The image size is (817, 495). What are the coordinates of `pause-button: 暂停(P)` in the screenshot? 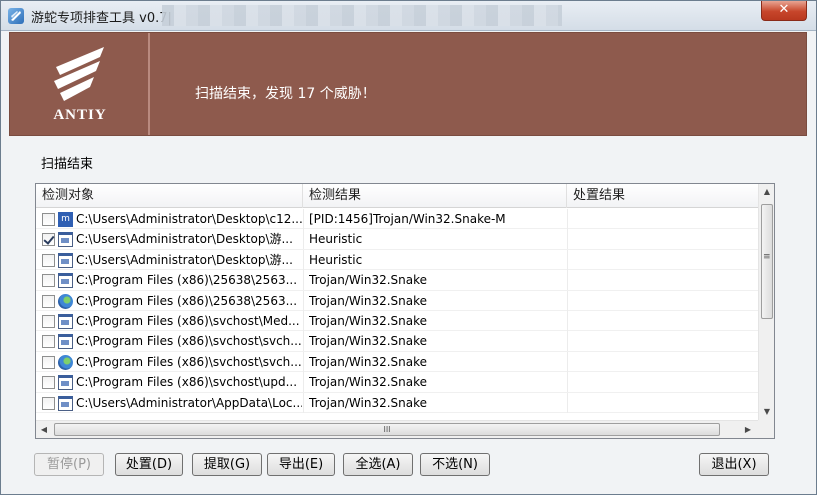 It's located at (69, 464).